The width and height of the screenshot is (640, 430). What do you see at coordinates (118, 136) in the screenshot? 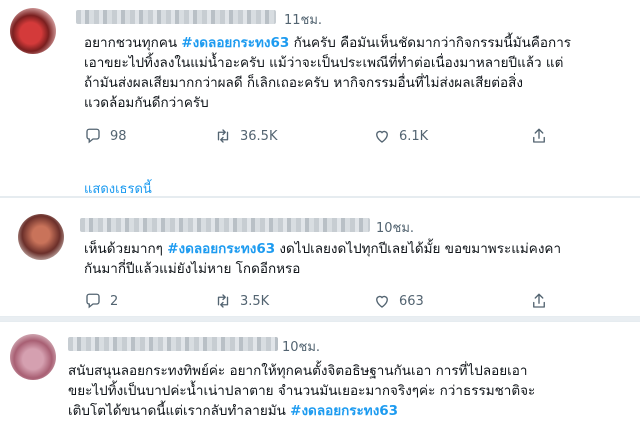
I see `reply-count: 98` at bounding box center [118, 136].